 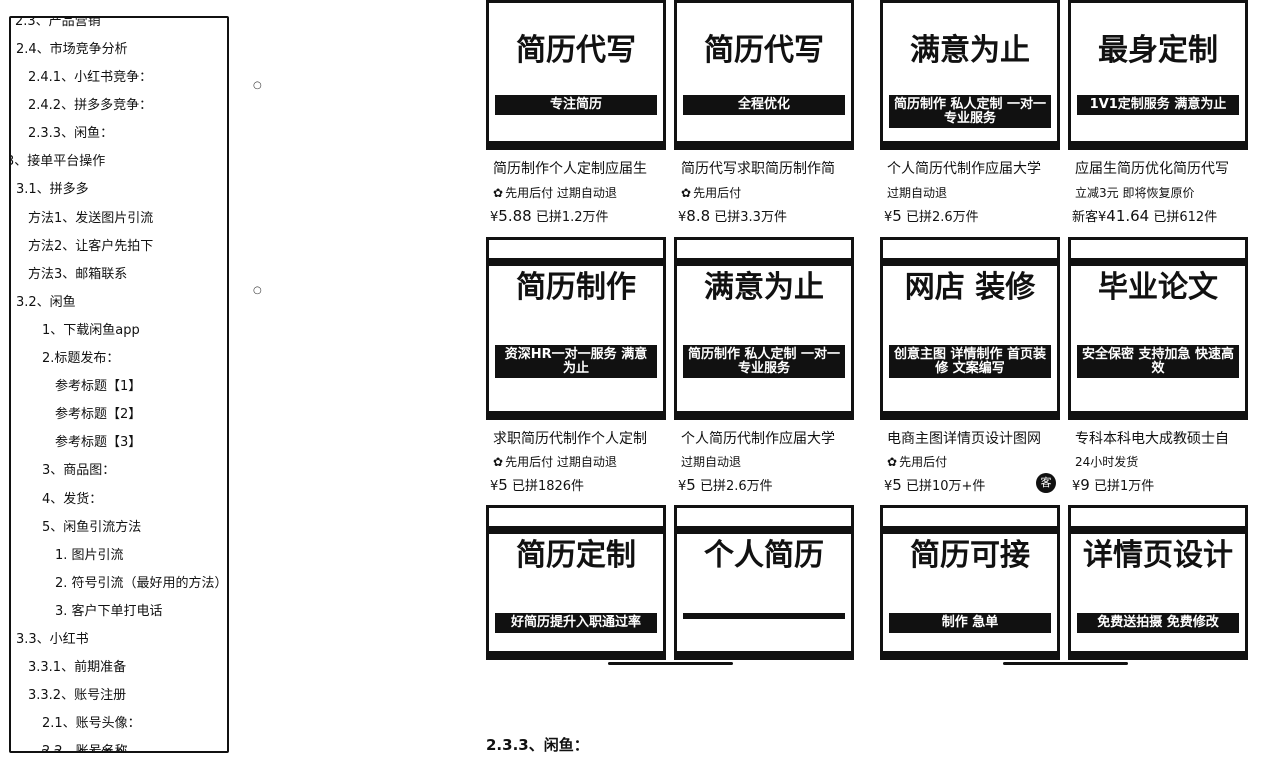 I want to click on product-tag: 过期自动退, so click(x=917, y=192).